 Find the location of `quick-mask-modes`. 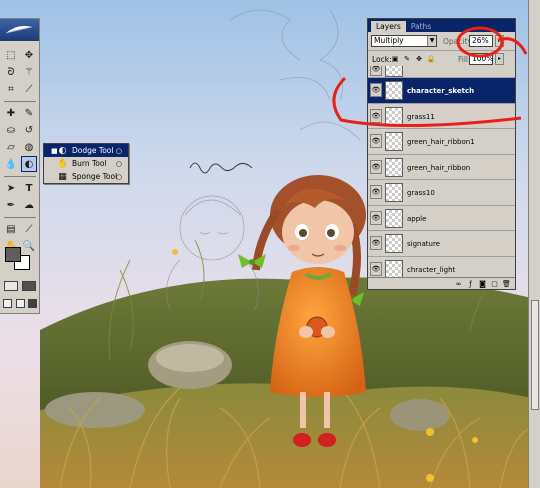

quick-mask-modes is located at coordinates (20, 286).